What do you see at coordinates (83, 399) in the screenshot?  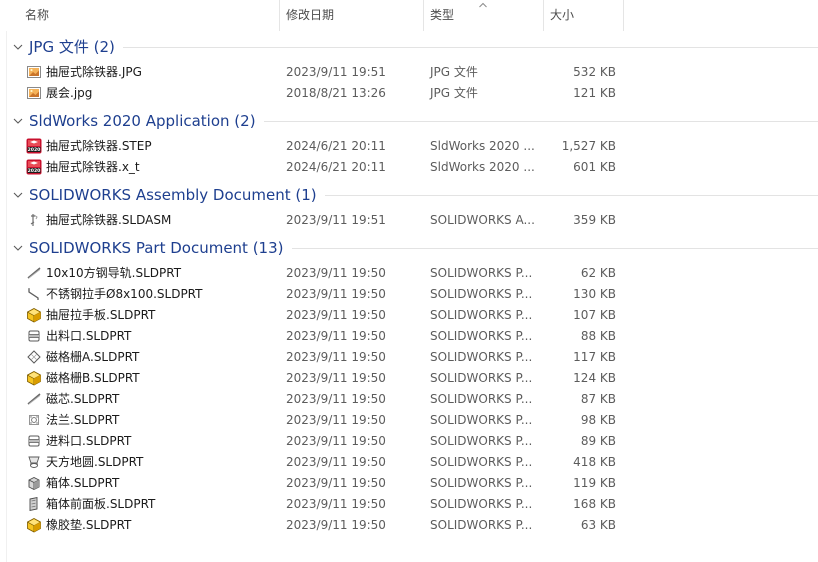 I see `file-name: 磁芯.SLDPRT` at bounding box center [83, 399].